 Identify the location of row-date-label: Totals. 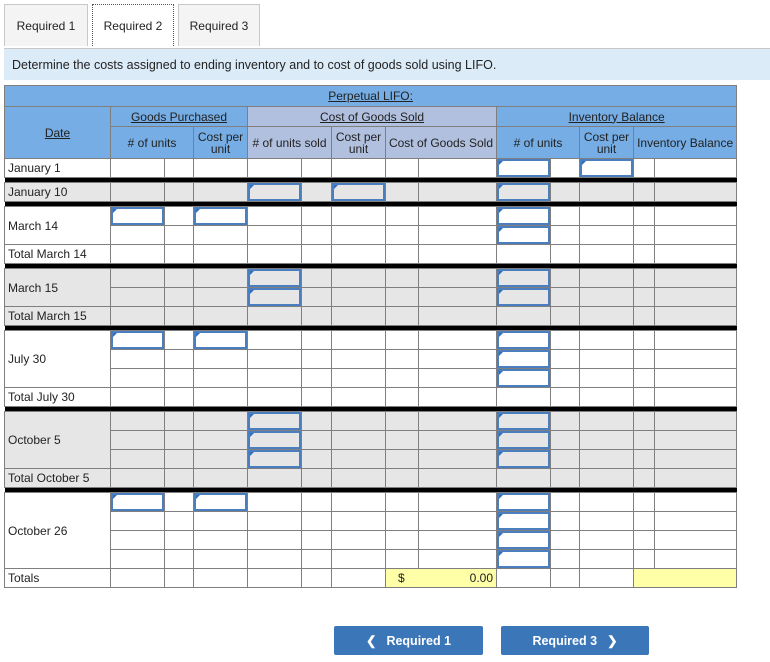
(57, 578).